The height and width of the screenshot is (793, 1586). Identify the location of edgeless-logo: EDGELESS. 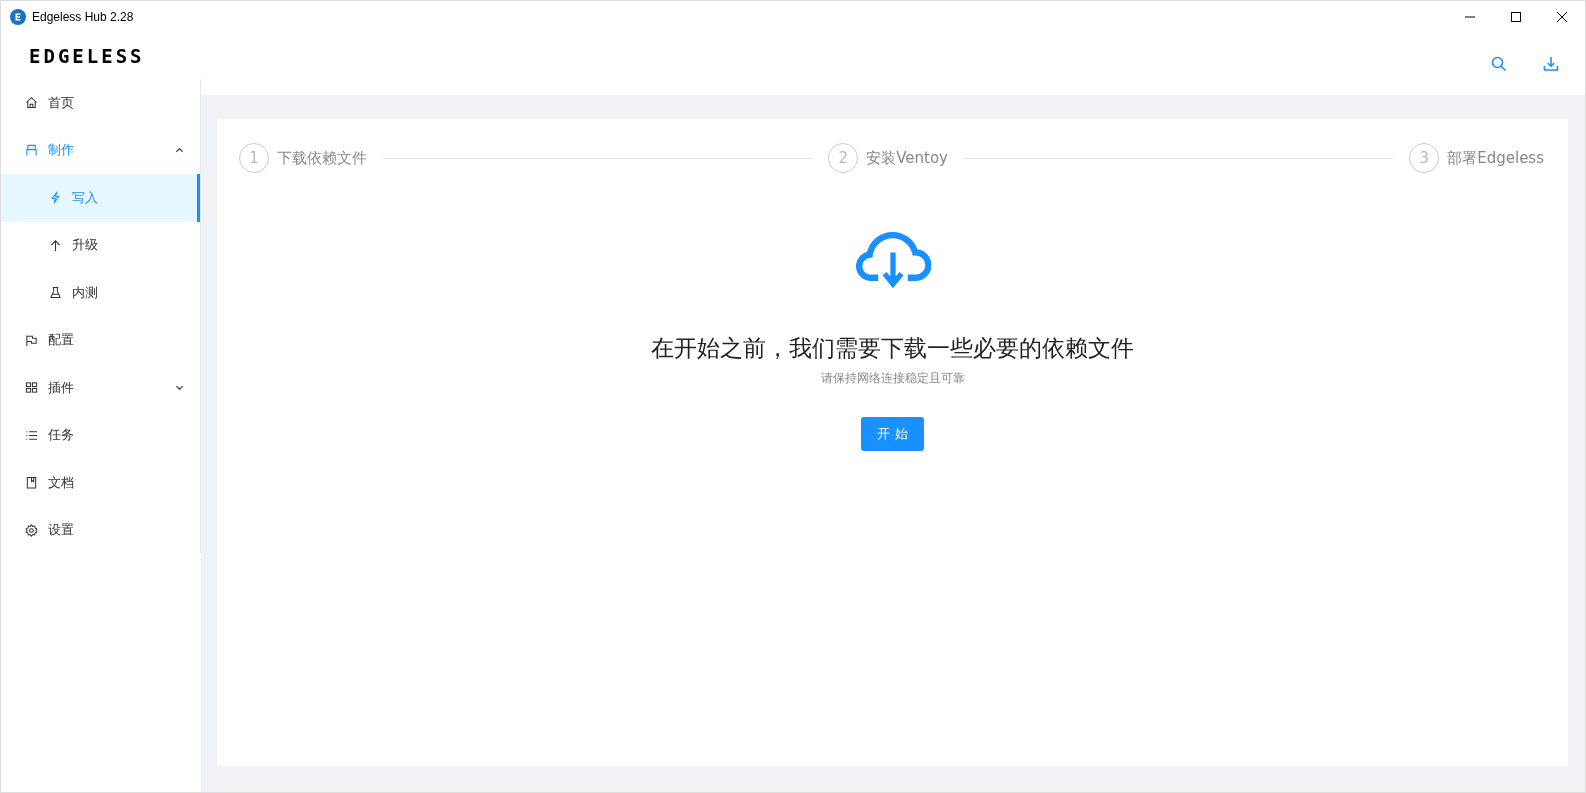
(86, 56).